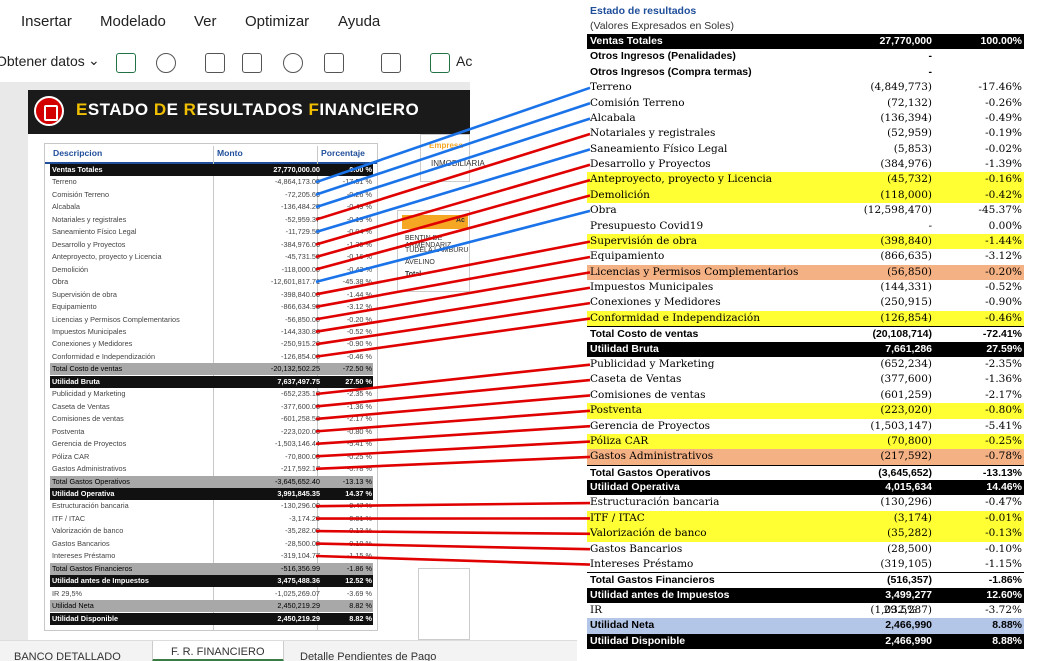 Image resolution: width=1050 pixels, height=661 pixels. Describe the element at coordinates (805, 226) in the screenshot. I see `sheet-row: Presupuesto Covid19 - 0.00%` at that location.